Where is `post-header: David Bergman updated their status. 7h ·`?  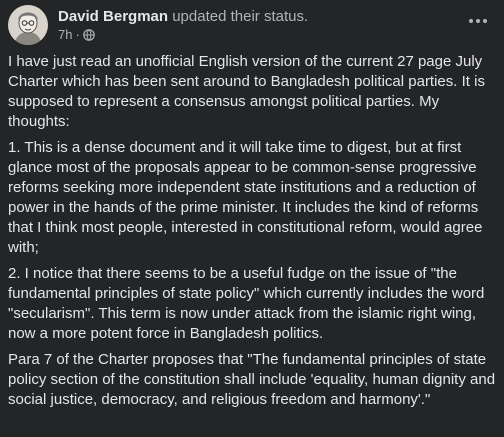
post-header: David Bergman updated their status. 7h · is located at coordinates (252, 25).